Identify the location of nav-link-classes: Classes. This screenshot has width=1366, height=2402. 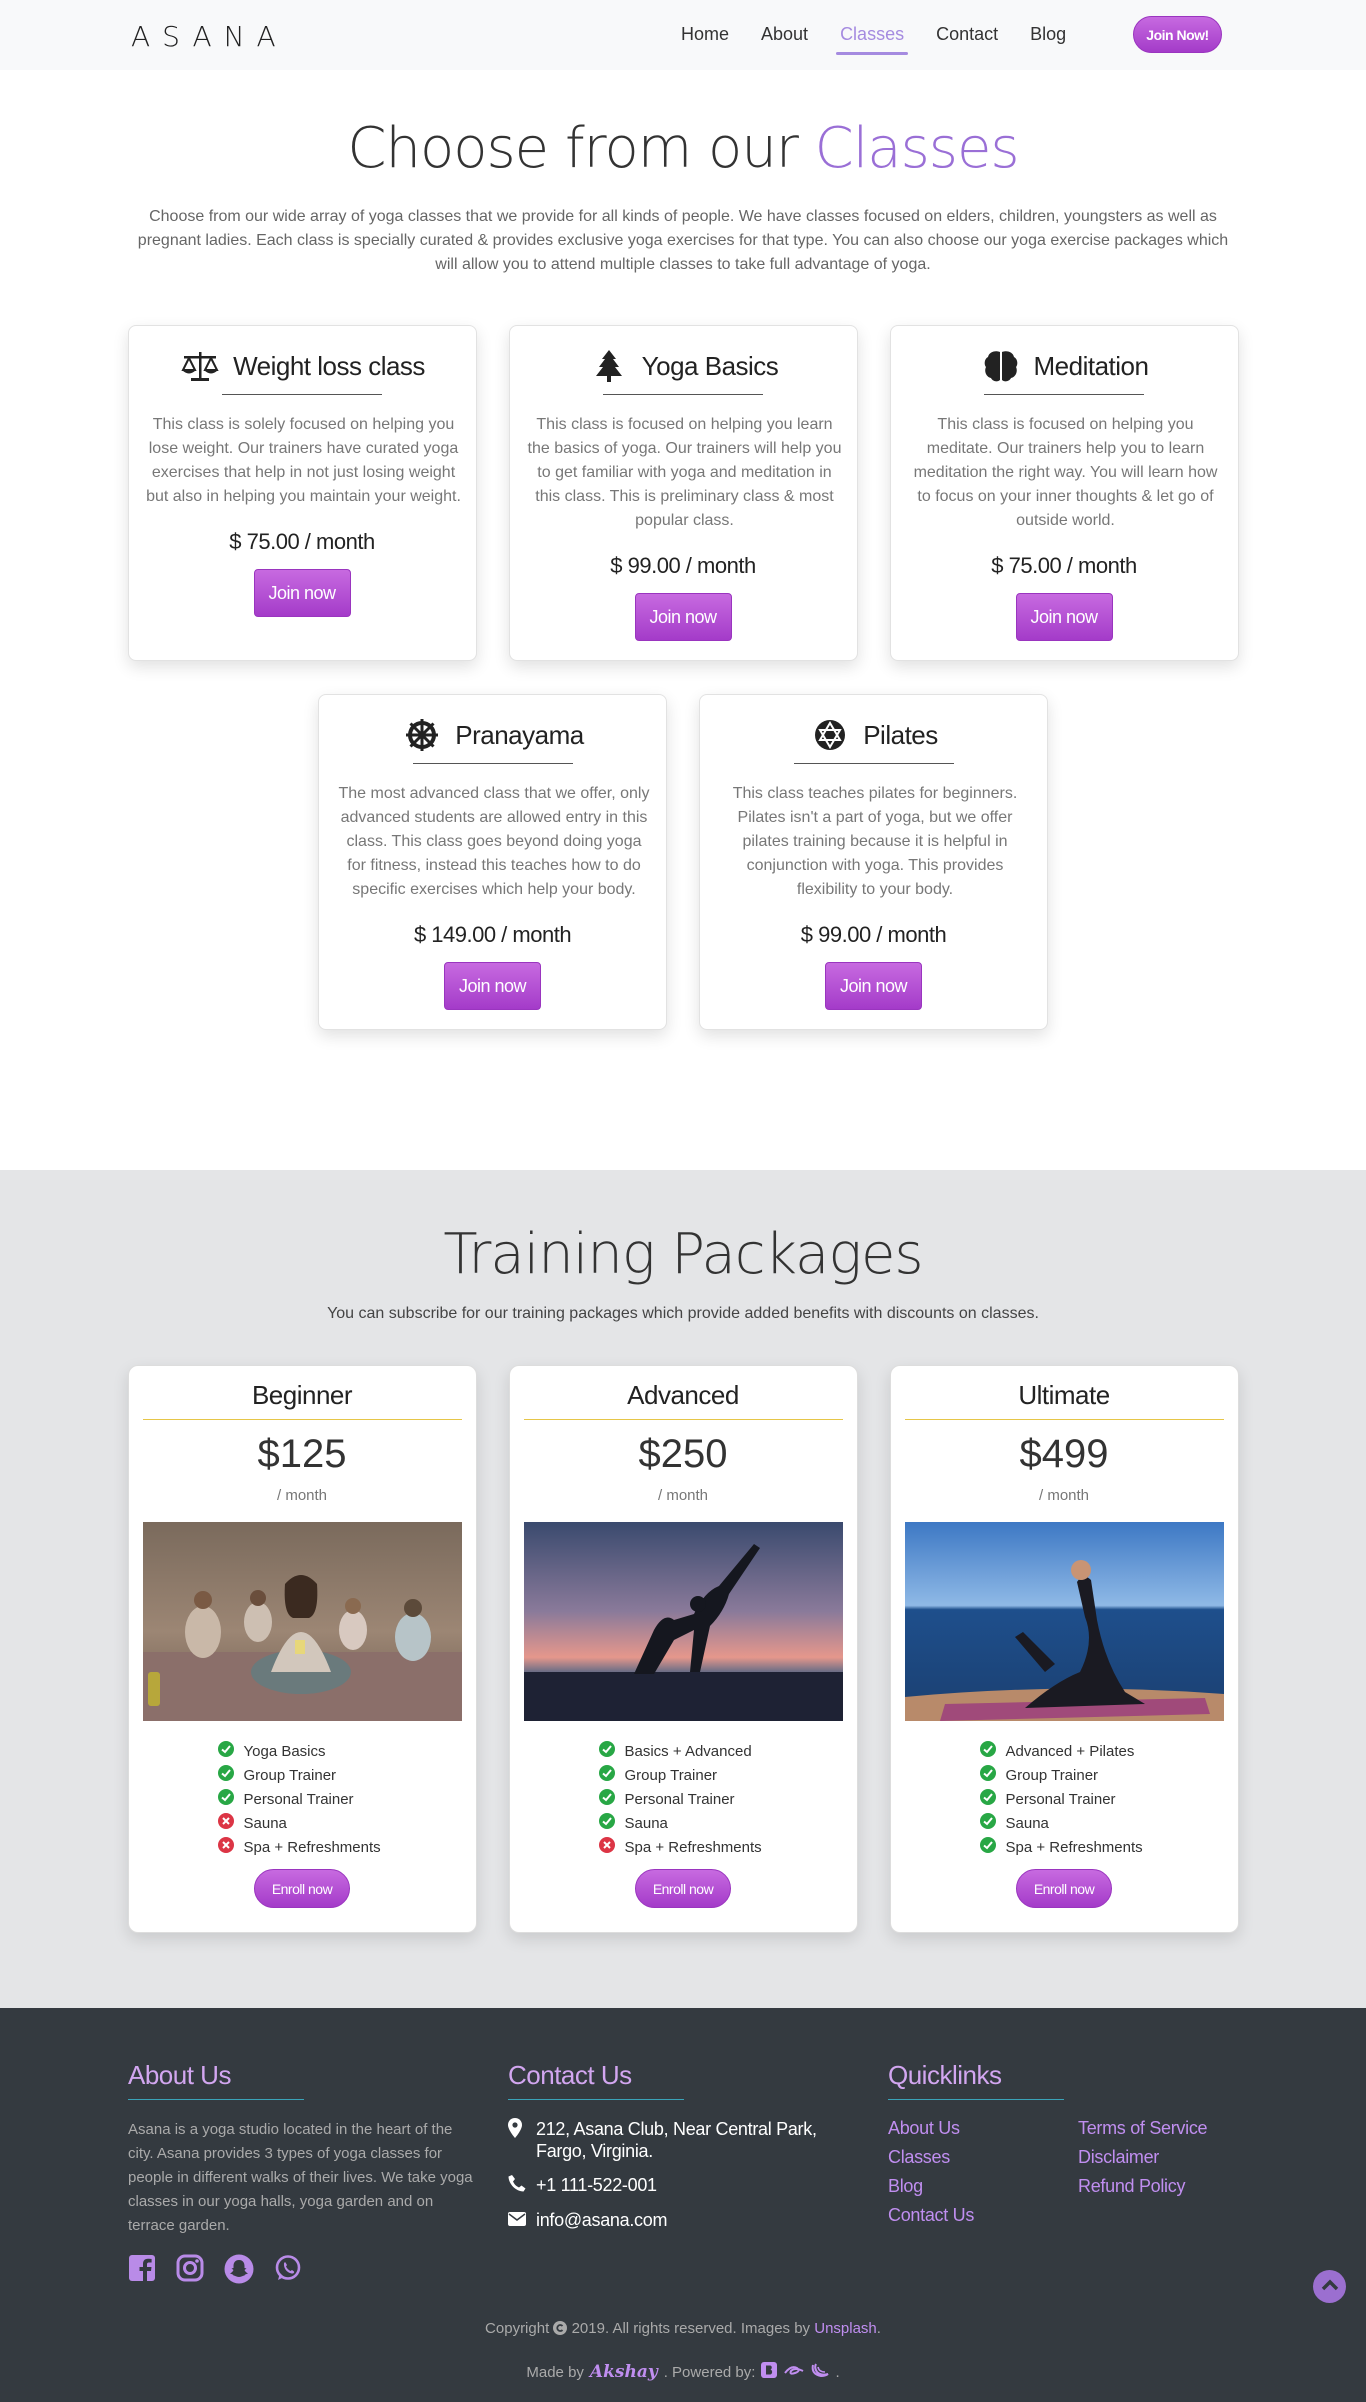
(872, 39).